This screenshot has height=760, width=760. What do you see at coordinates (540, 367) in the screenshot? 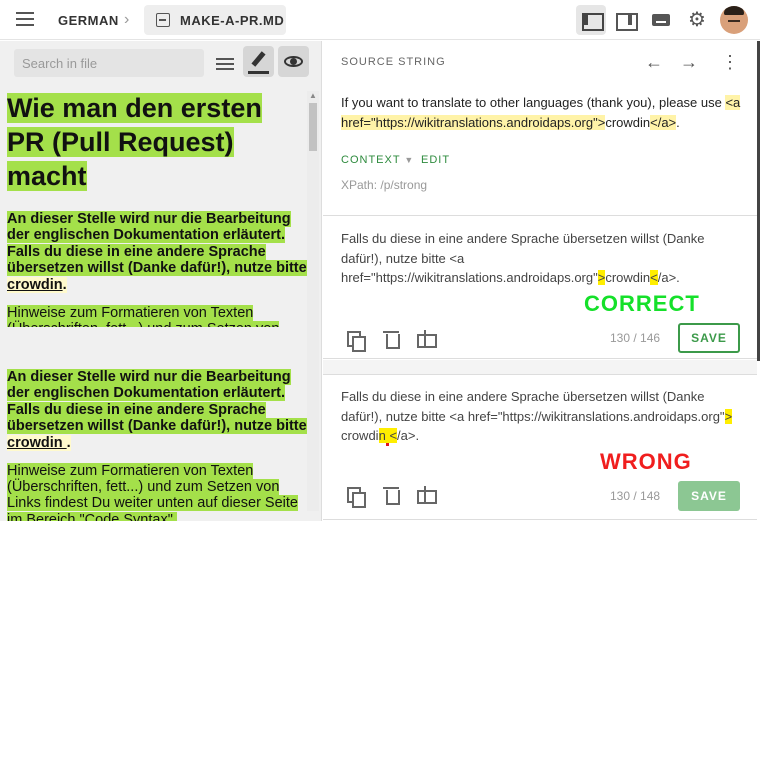
I see `divider` at bounding box center [540, 367].